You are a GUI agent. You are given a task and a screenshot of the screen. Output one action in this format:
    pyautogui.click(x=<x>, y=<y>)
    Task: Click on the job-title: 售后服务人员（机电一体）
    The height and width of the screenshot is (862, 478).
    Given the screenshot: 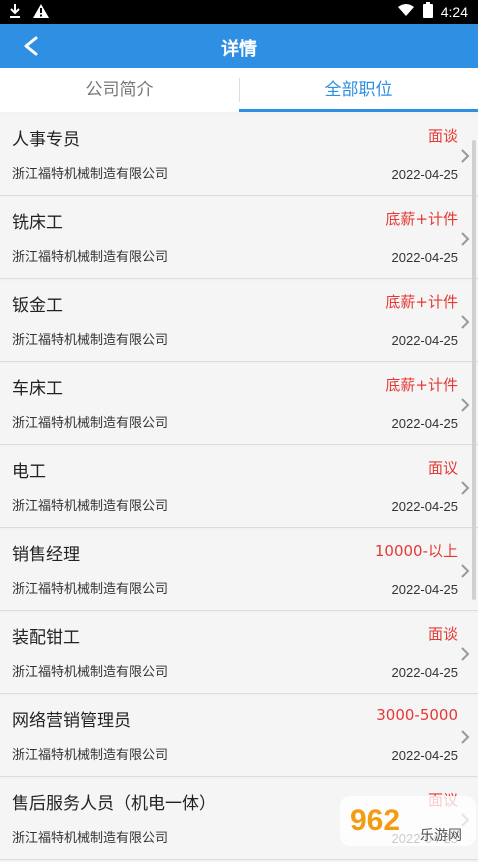 What is the action you would take?
    pyautogui.click(x=114, y=804)
    